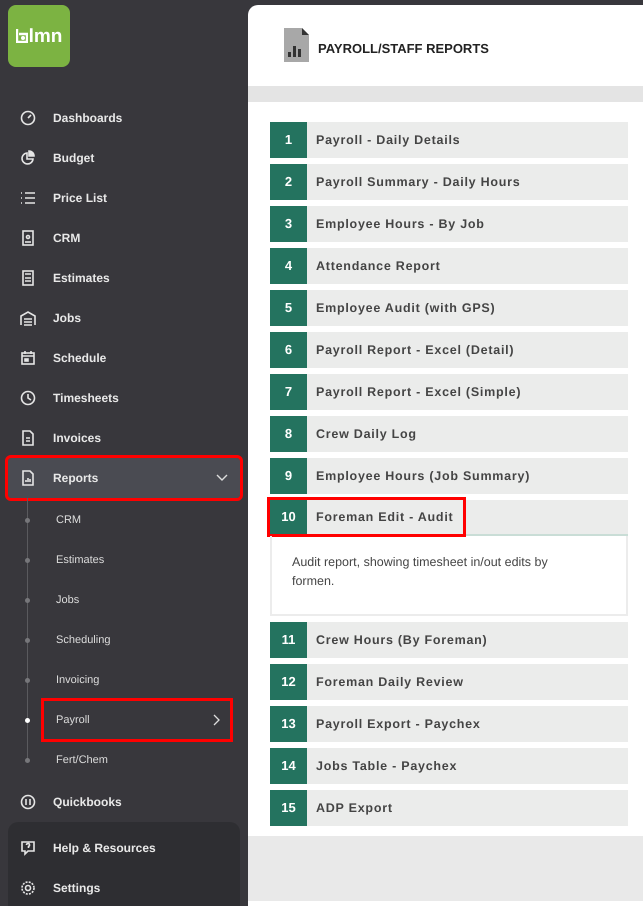 This screenshot has height=906, width=643. Describe the element at coordinates (288, 224) in the screenshot. I see `report-number: 3` at that location.